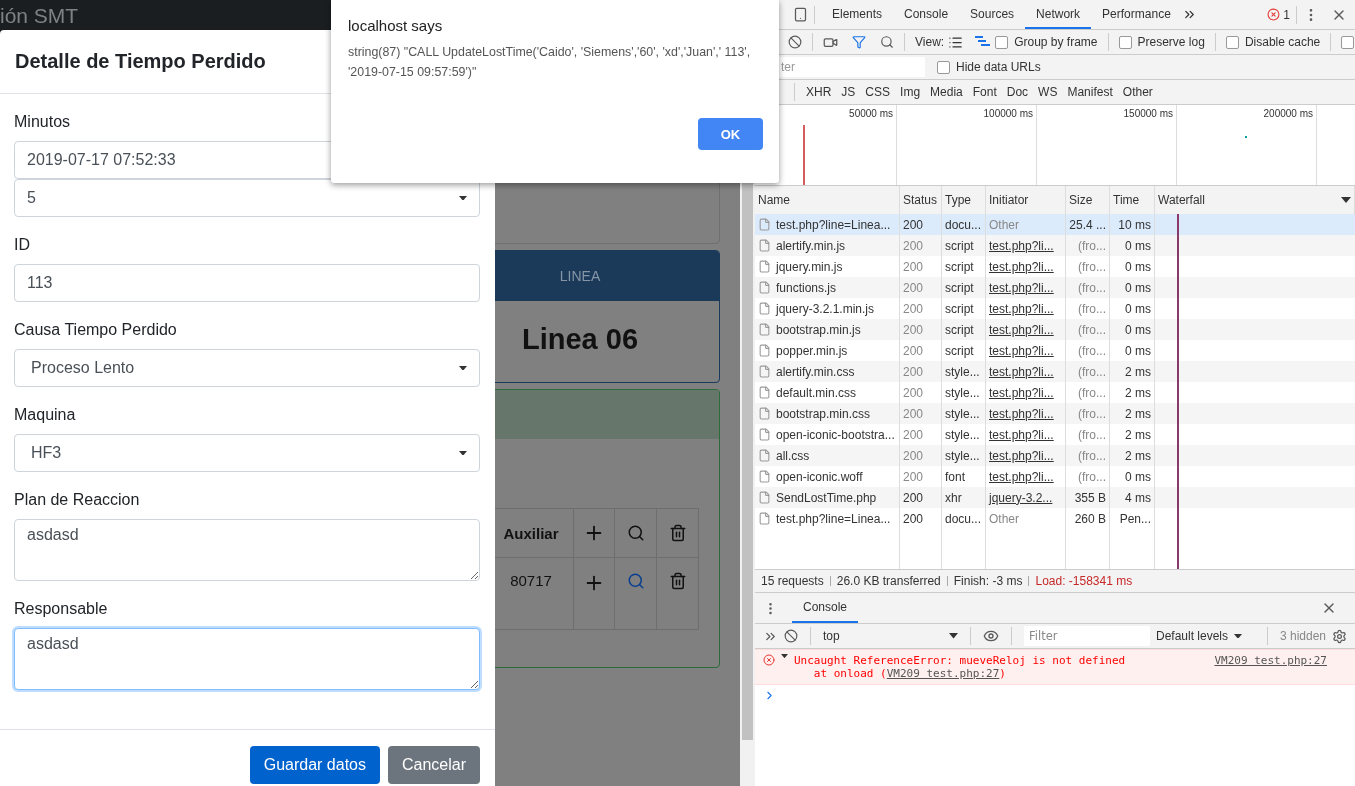  Describe the element at coordinates (247, 453) in the screenshot. I see `select-field: HF3` at that location.